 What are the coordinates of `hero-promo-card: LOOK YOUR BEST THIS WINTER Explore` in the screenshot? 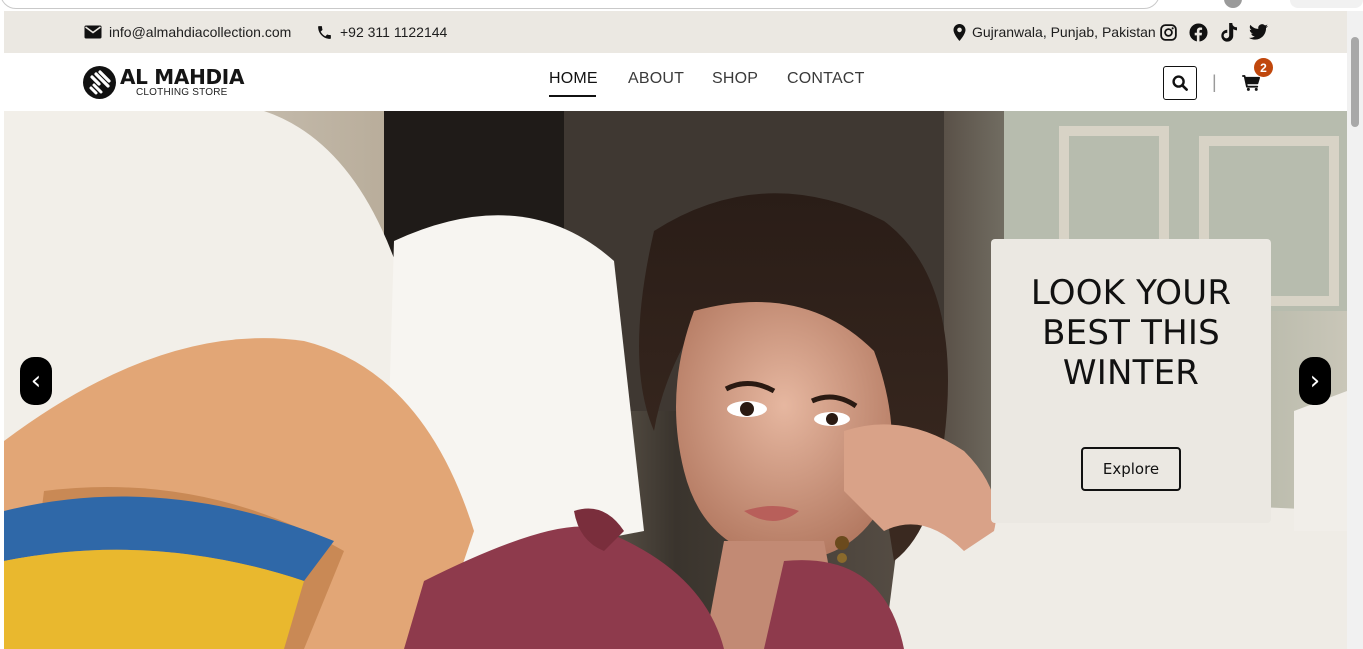 It's located at (1131, 381).